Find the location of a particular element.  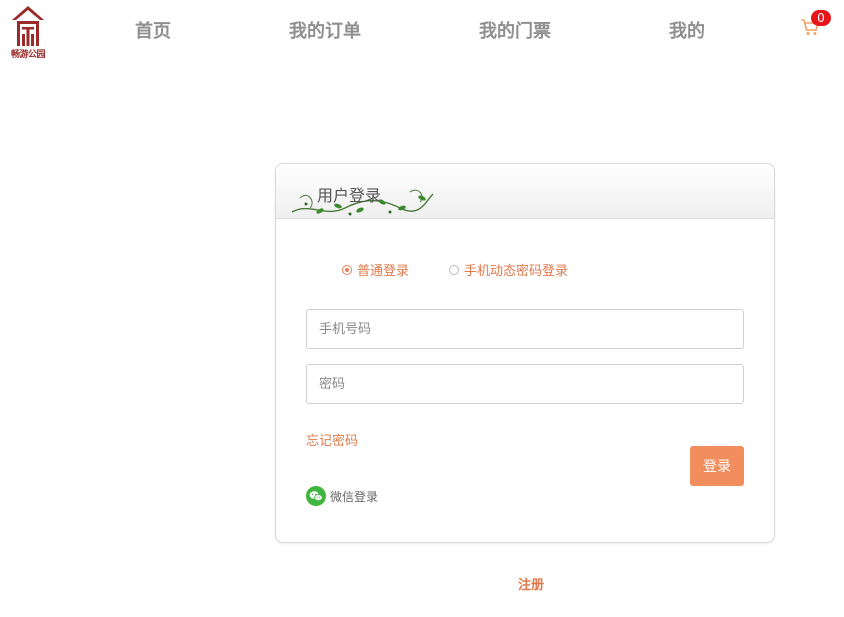

logo-text: 畅游公园 is located at coordinates (28, 55).